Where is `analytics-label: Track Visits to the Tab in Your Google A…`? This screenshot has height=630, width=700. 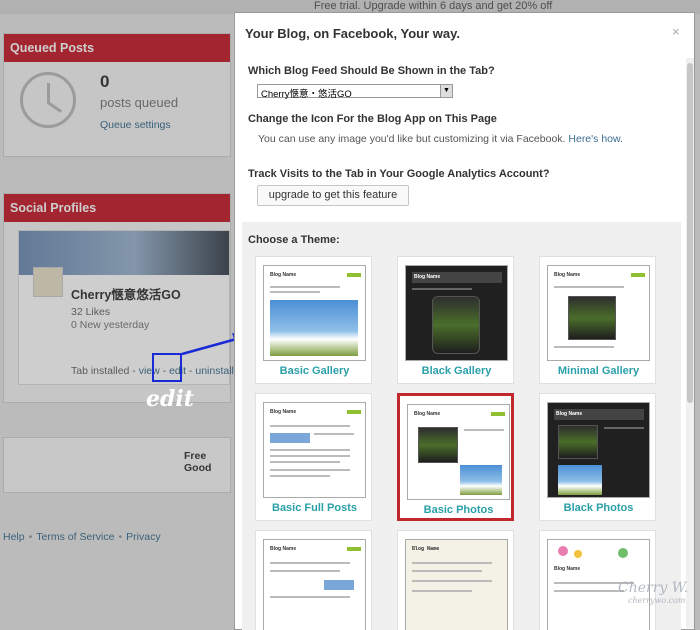
analytics-label: Track Visits to the Tab in Your Google A… is located at coordinates (399, 174).